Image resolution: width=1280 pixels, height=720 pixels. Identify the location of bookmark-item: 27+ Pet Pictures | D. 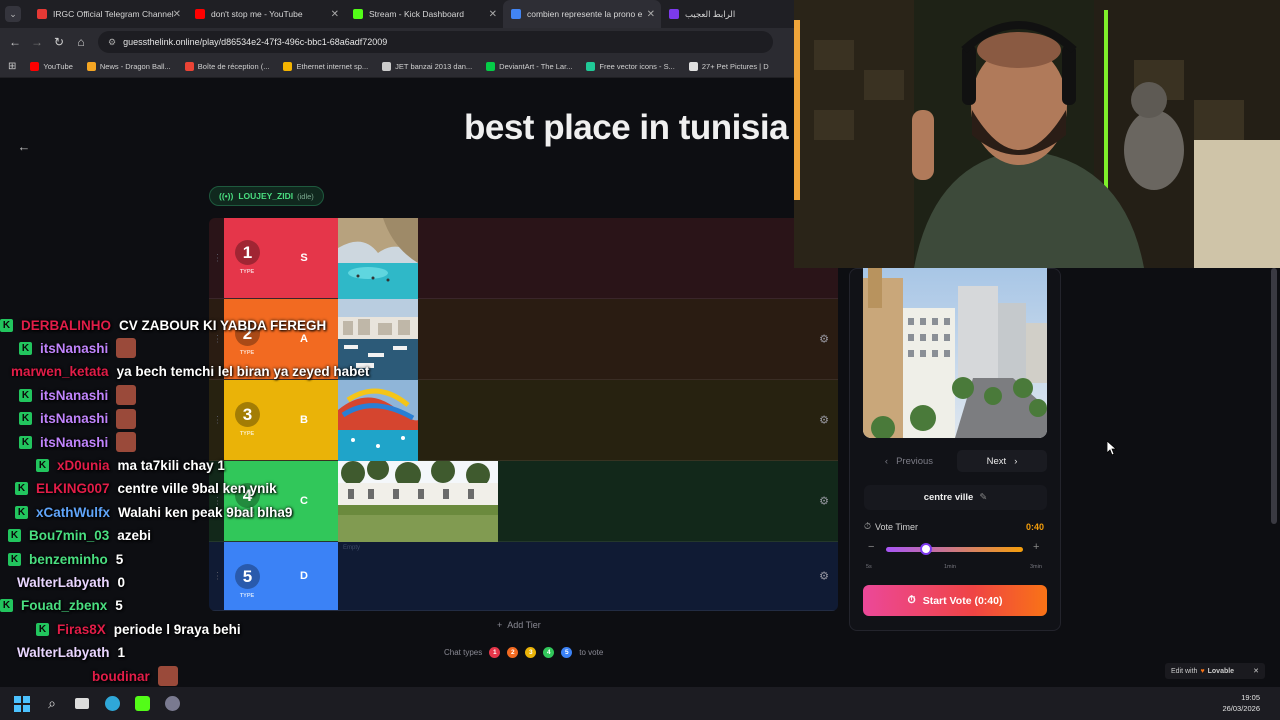
(728, 66).